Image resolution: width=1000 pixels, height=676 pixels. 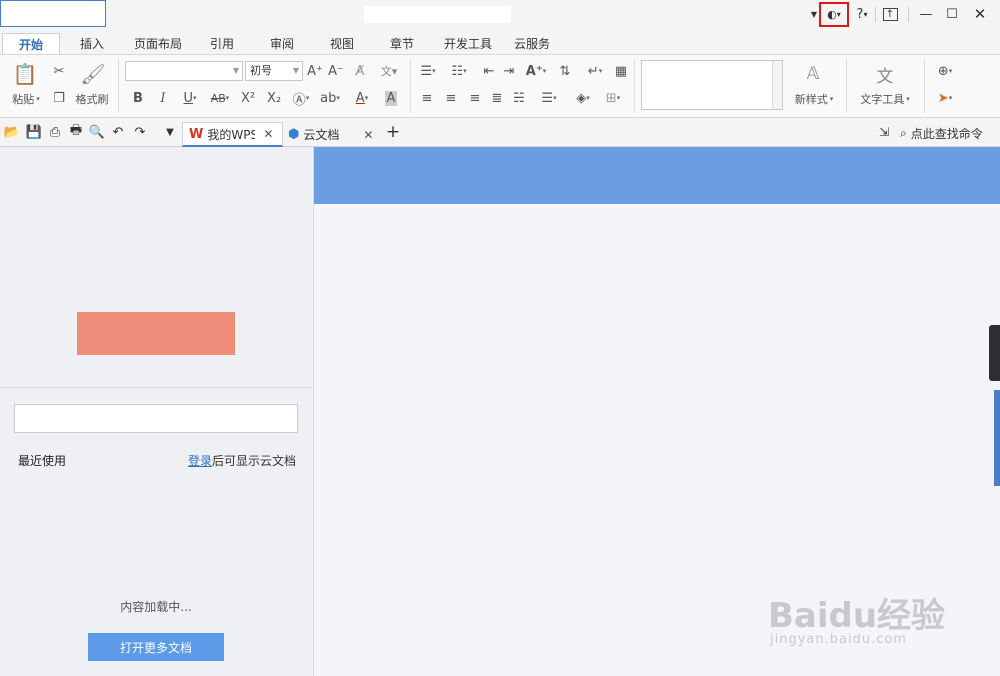 What do you see at coordinates (813, 74) in the screenshot?
I see `new-style-icon: 𝔸` at bounding box center [813, 74].